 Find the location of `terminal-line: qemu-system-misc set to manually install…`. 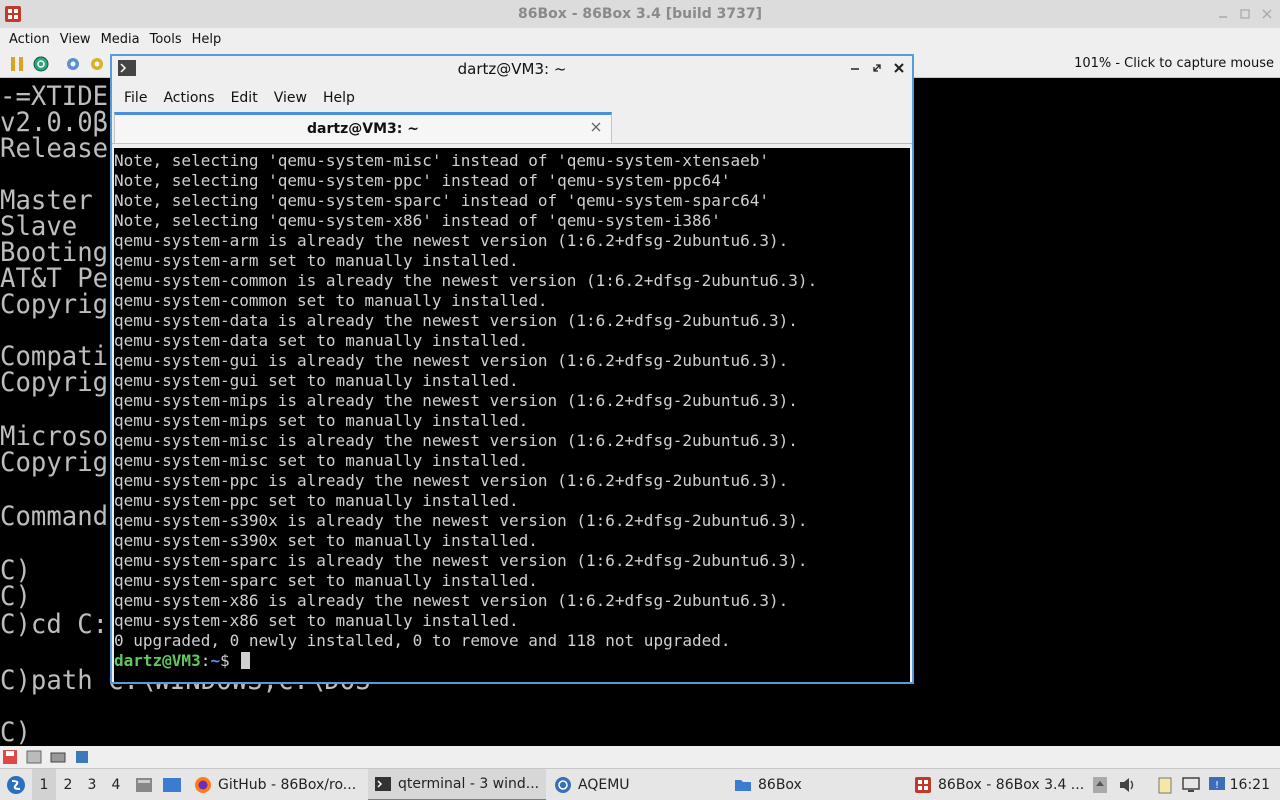

terminal-line: qemu-system-misc set to manually install… is located at coordinates (321, 460).